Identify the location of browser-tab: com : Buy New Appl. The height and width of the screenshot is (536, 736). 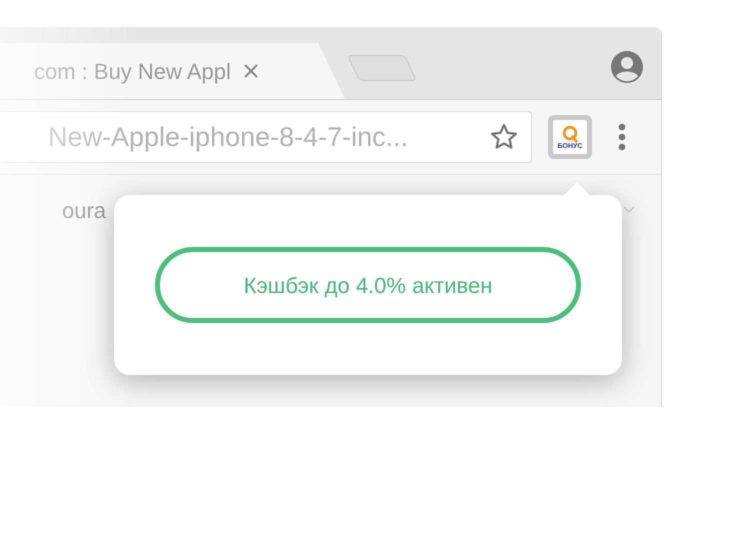
(172, 71).